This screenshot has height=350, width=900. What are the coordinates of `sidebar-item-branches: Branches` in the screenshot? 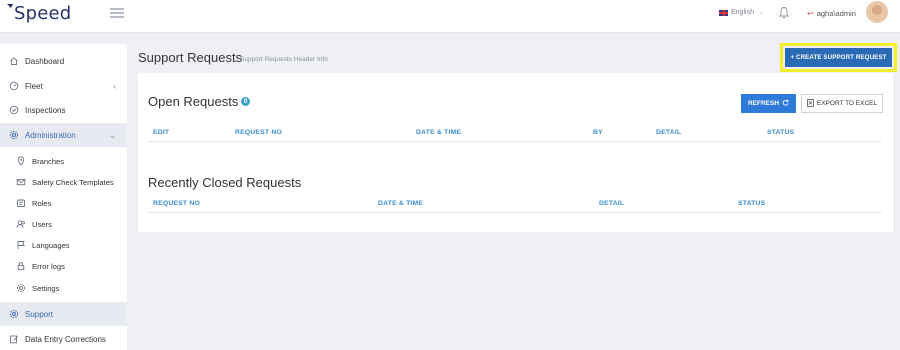 It's located at (63, 161).